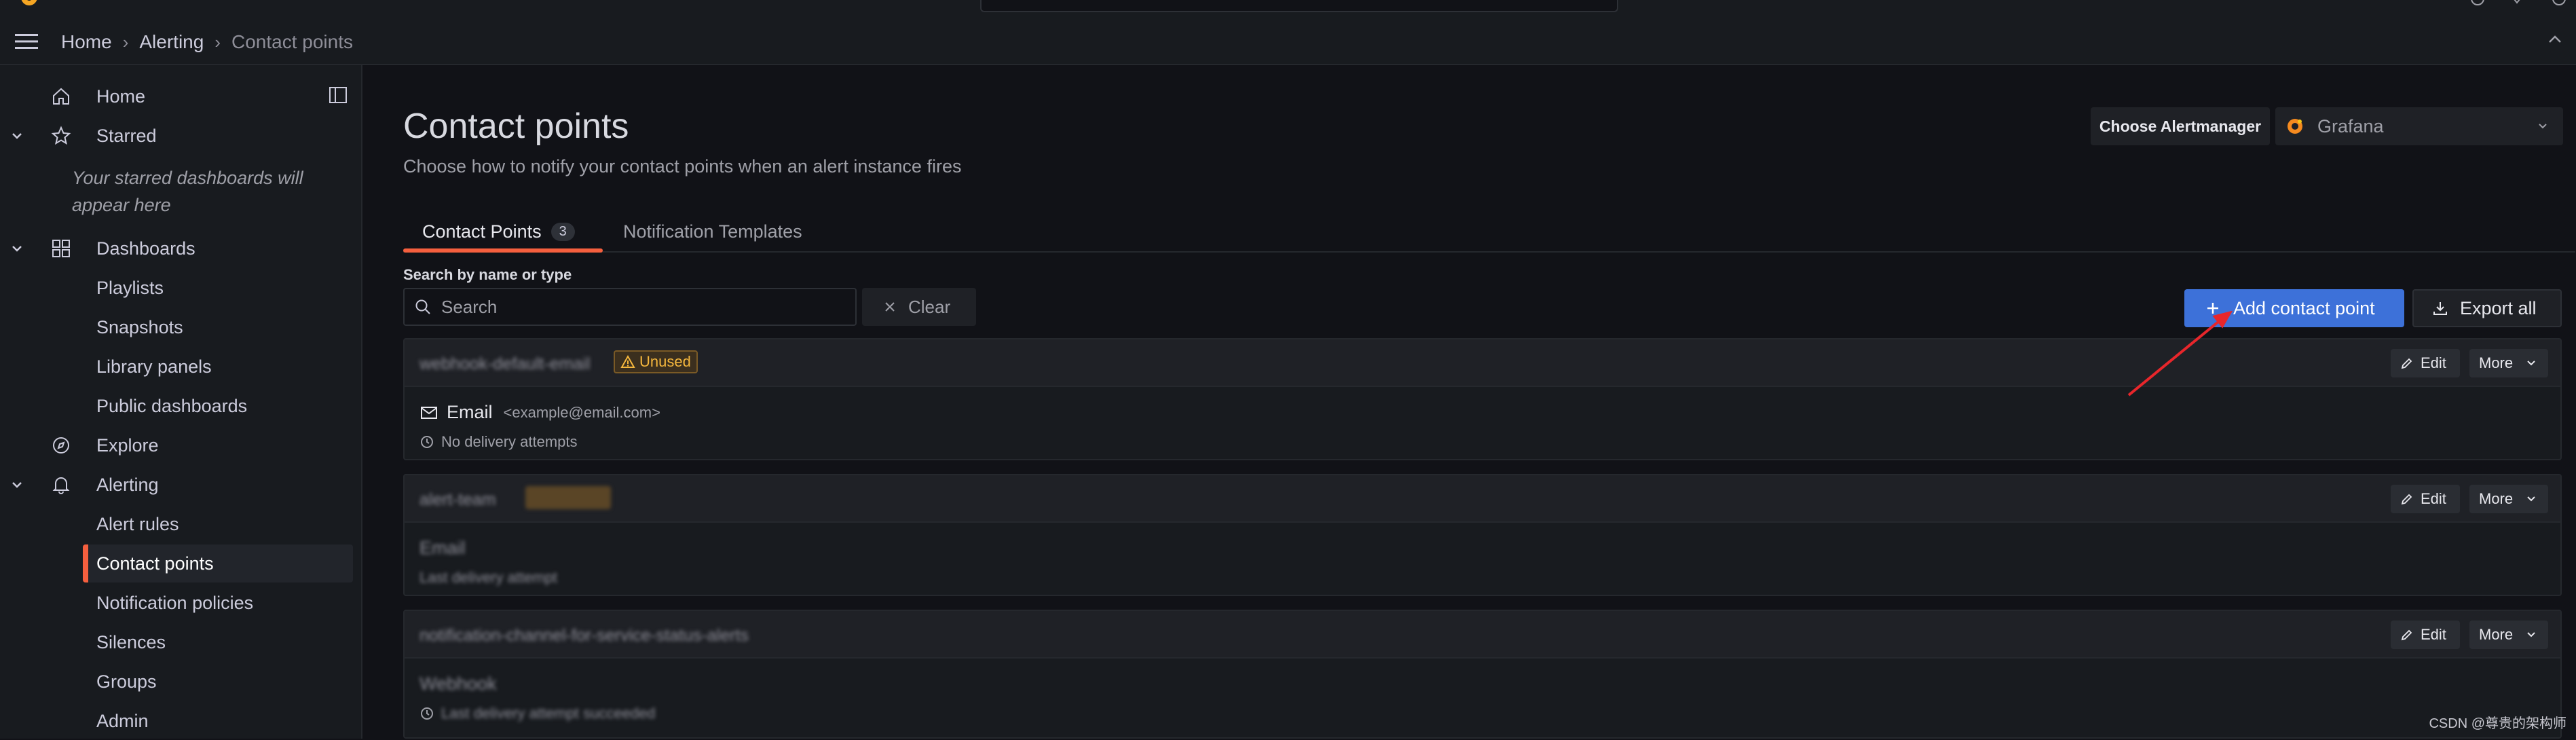  What do you see at coordinates (1299, 6) in the screenshot?
I see `top-search-input` at bounding box center [1299, 6].